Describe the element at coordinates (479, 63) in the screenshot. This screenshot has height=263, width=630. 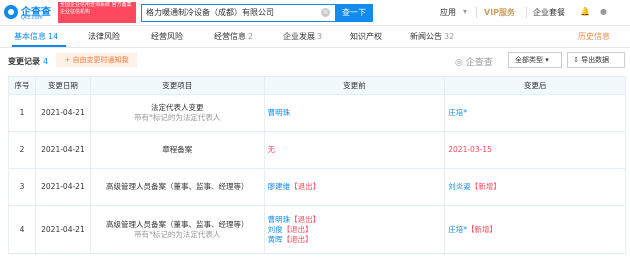
I see `watermark-text: 企查查` at that location.